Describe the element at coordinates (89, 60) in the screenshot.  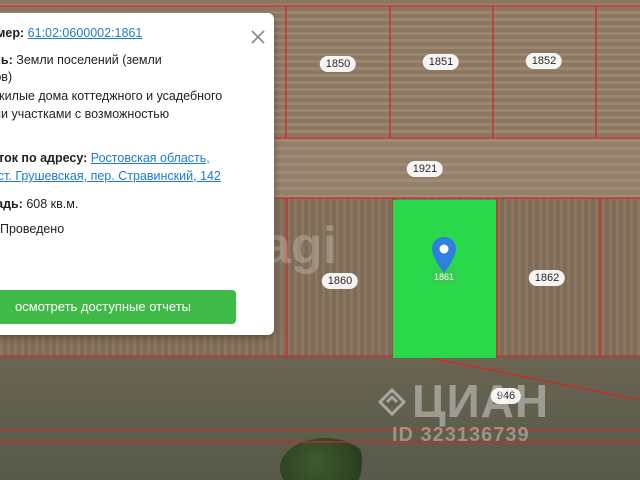
I see `land-category-value: Земли поселений (земли` at that location.